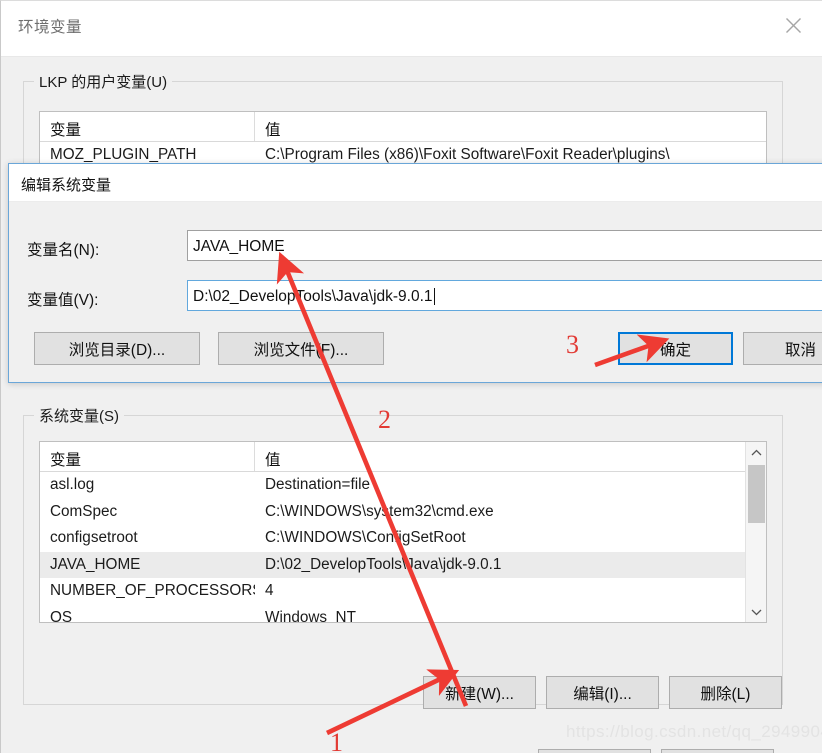 The width and height of the screenshot is (822, 753). I want to click on system-variables-col-name: 变量, so click(147, 456).